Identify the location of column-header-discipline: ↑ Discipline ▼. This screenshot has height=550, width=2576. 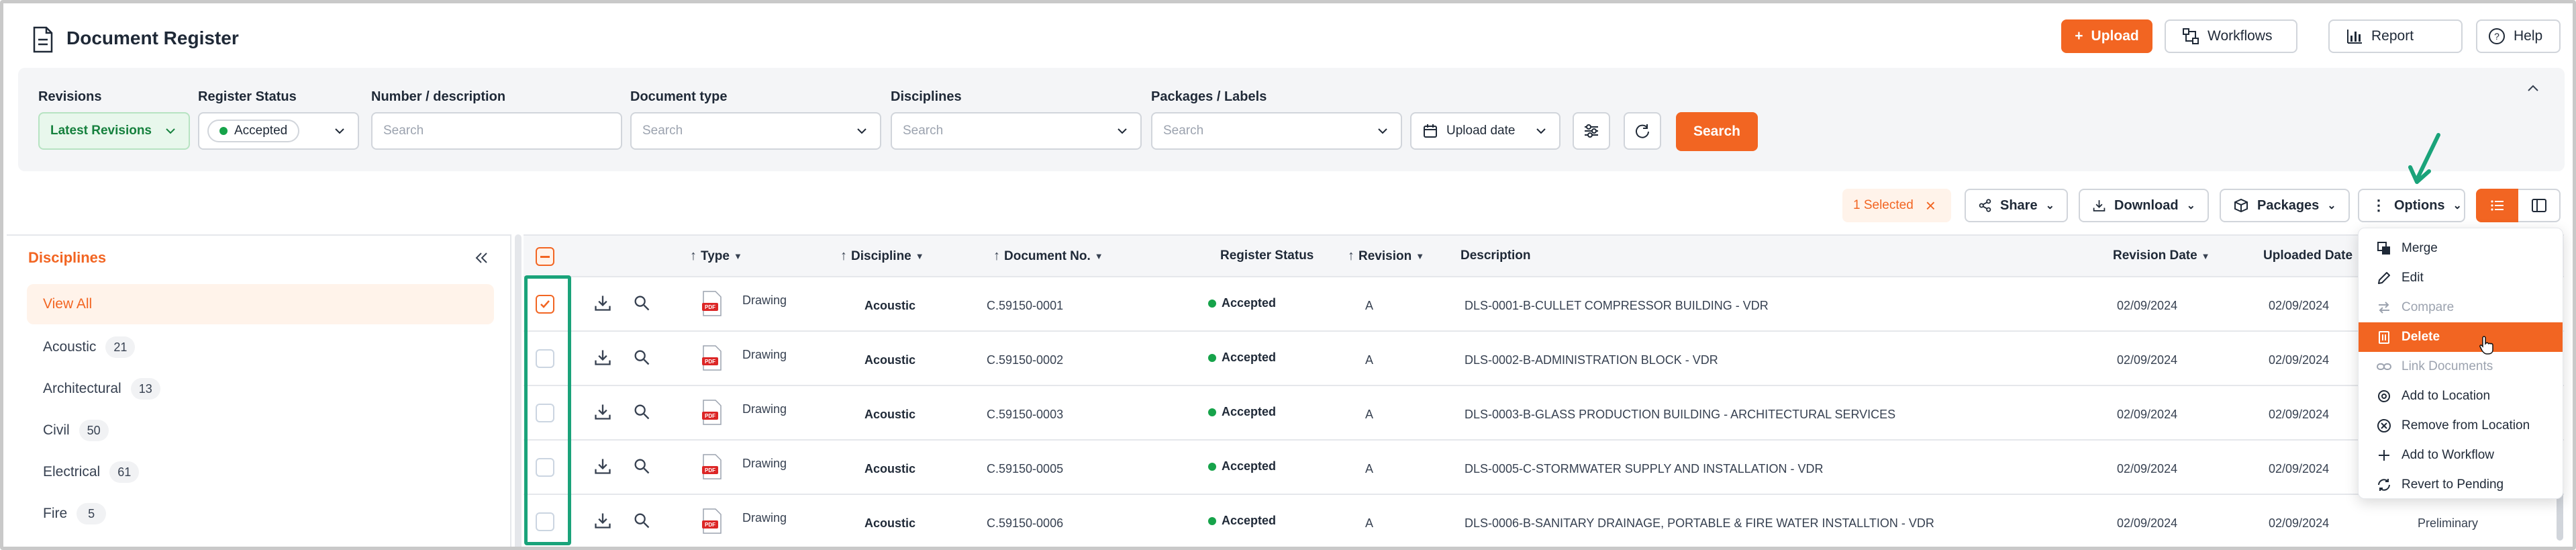
(882, 256).